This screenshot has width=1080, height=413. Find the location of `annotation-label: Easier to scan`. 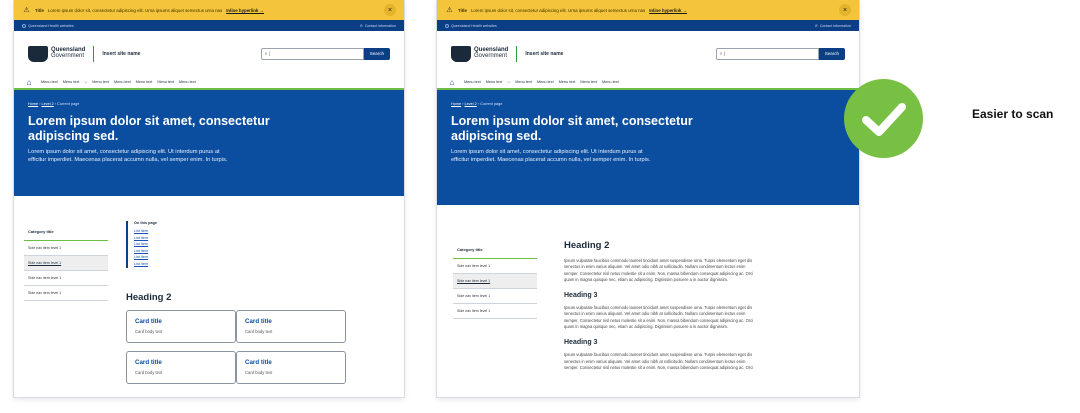

annotation-label: Easier to scan is located at coordinates (1013, 114).